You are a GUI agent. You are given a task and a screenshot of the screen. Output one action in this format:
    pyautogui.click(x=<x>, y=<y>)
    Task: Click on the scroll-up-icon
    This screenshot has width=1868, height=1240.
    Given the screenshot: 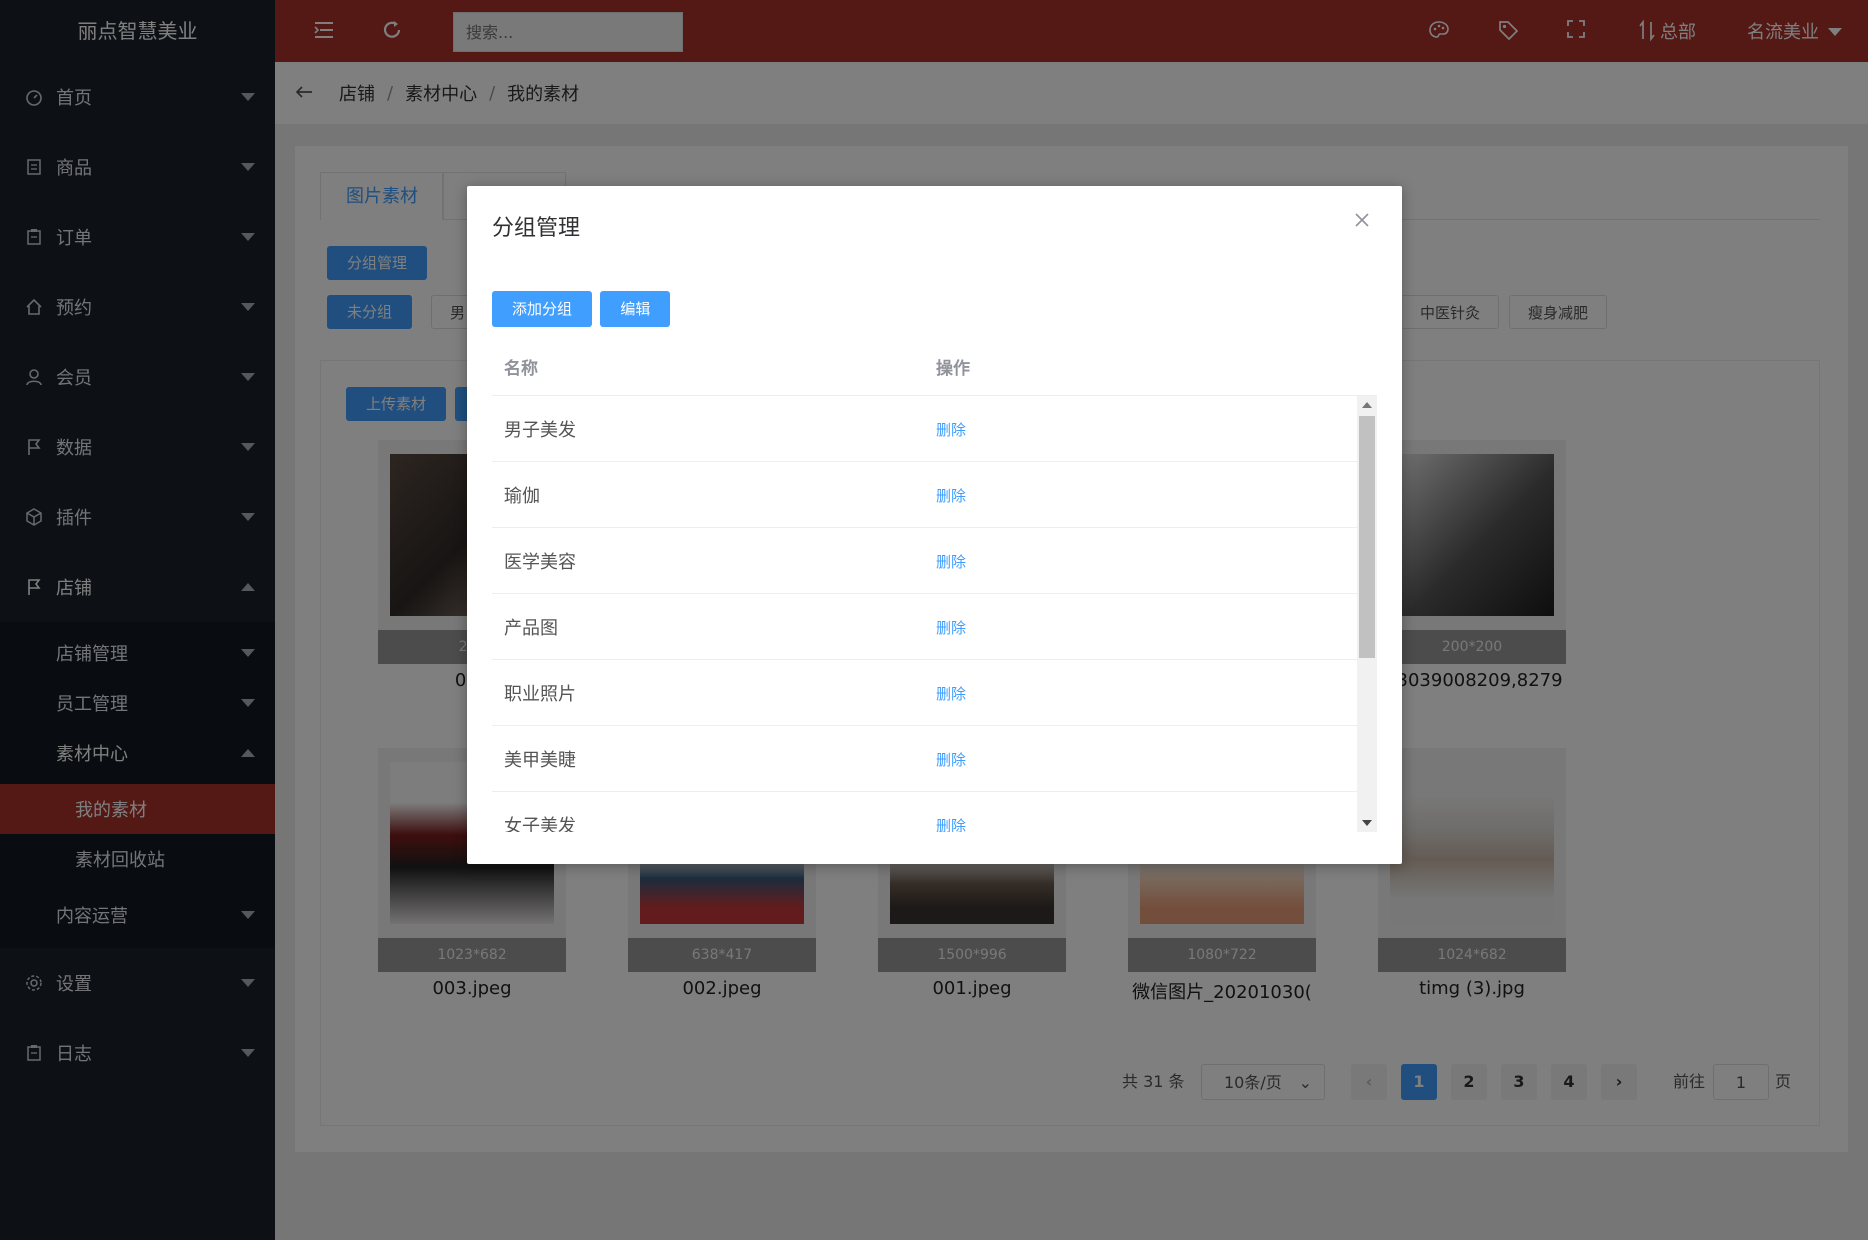 What is the action you would take?
    pyautogui.click(x=1367, y=405)
    